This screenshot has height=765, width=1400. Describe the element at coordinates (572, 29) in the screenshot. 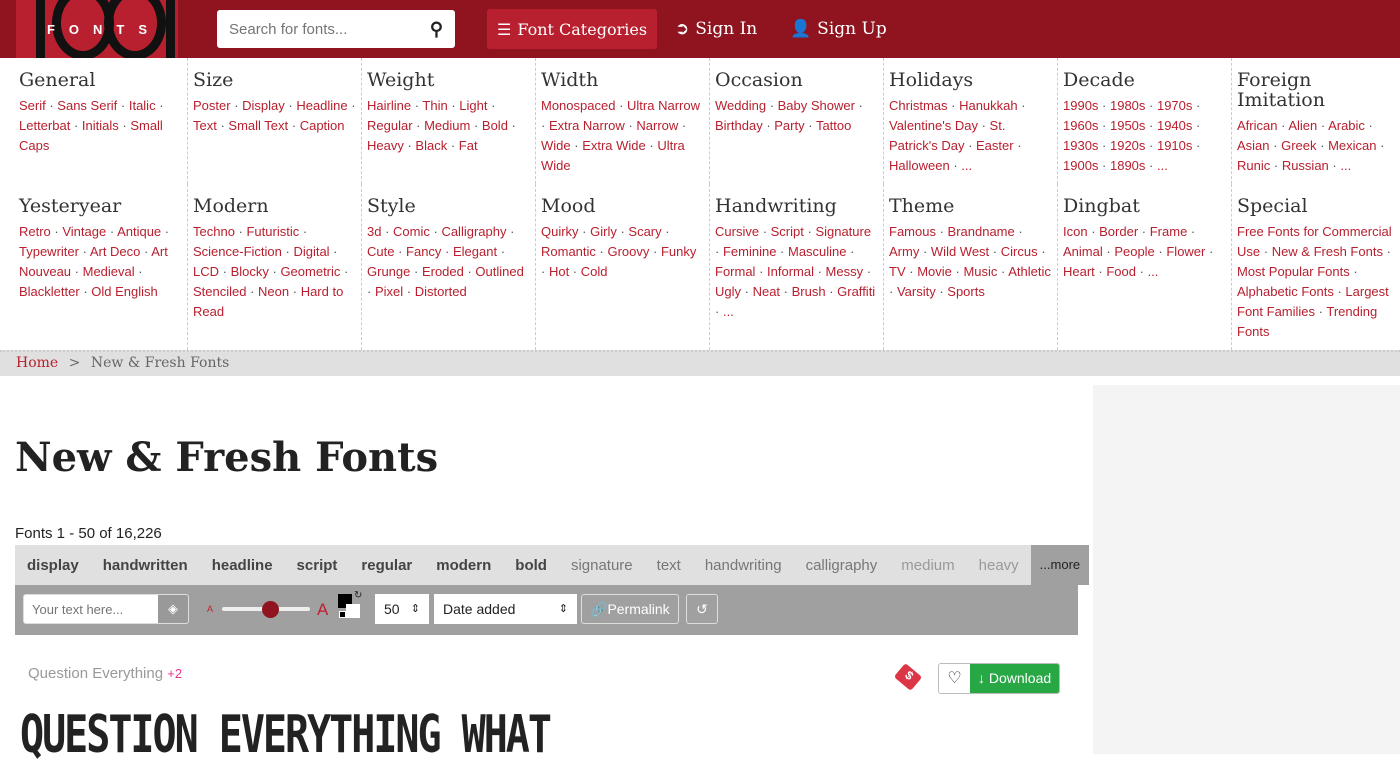

I see `font-categories-button: ☰ Font Categories` at that location.